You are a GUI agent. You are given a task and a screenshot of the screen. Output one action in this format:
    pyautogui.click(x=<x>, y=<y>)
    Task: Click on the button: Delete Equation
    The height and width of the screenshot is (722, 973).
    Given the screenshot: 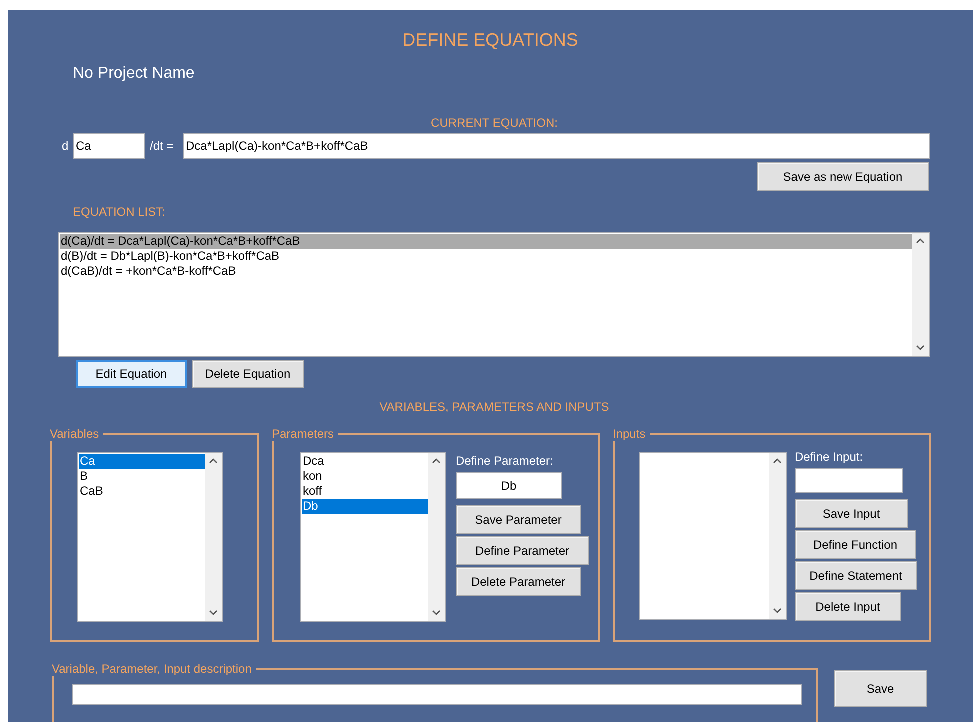 What is the action you would take?
    pyautogui.click(x=248, y=374)
    